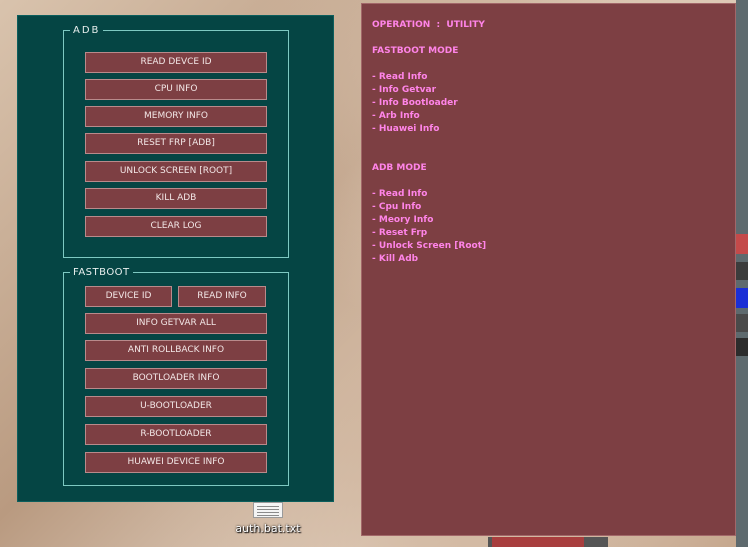  I want to click on read-device-id-button: READ DEVCE ID, so click(176, 62).